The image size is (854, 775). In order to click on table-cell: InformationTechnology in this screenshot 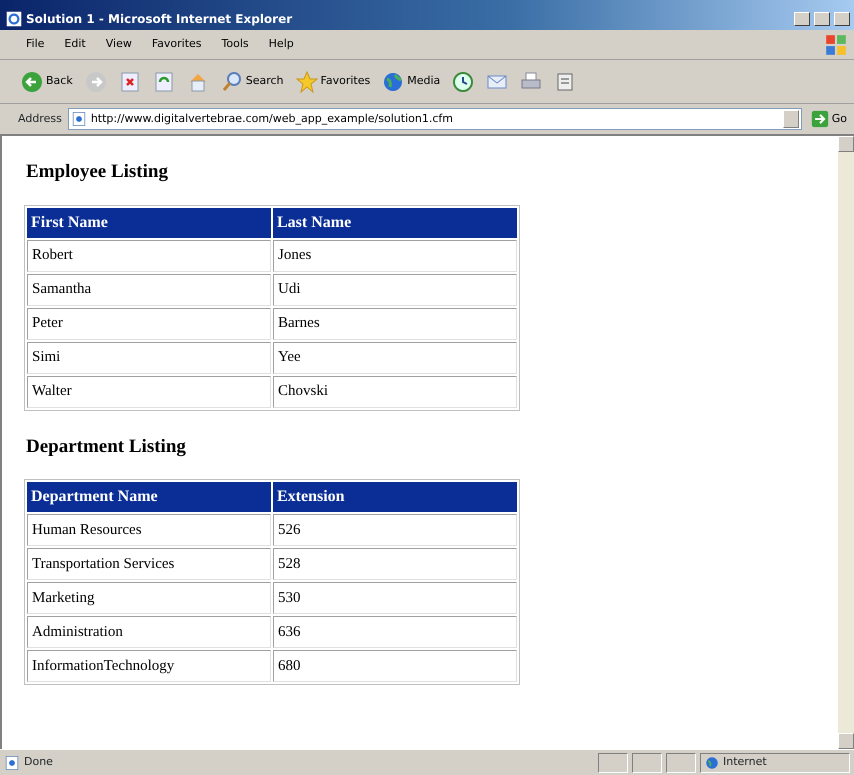, I will do `click(149, 666)`.